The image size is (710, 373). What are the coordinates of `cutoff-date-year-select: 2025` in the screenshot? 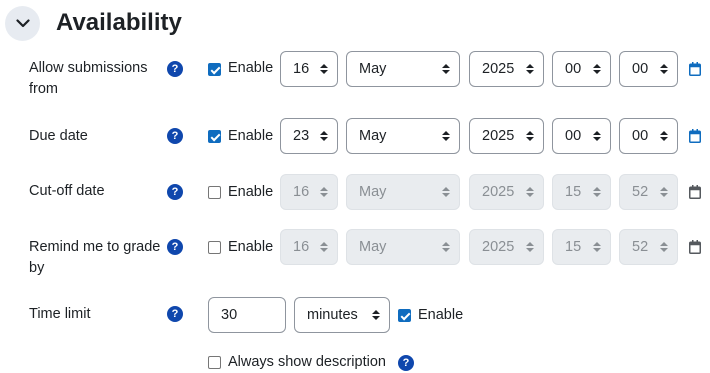 It's located at (506, 192).